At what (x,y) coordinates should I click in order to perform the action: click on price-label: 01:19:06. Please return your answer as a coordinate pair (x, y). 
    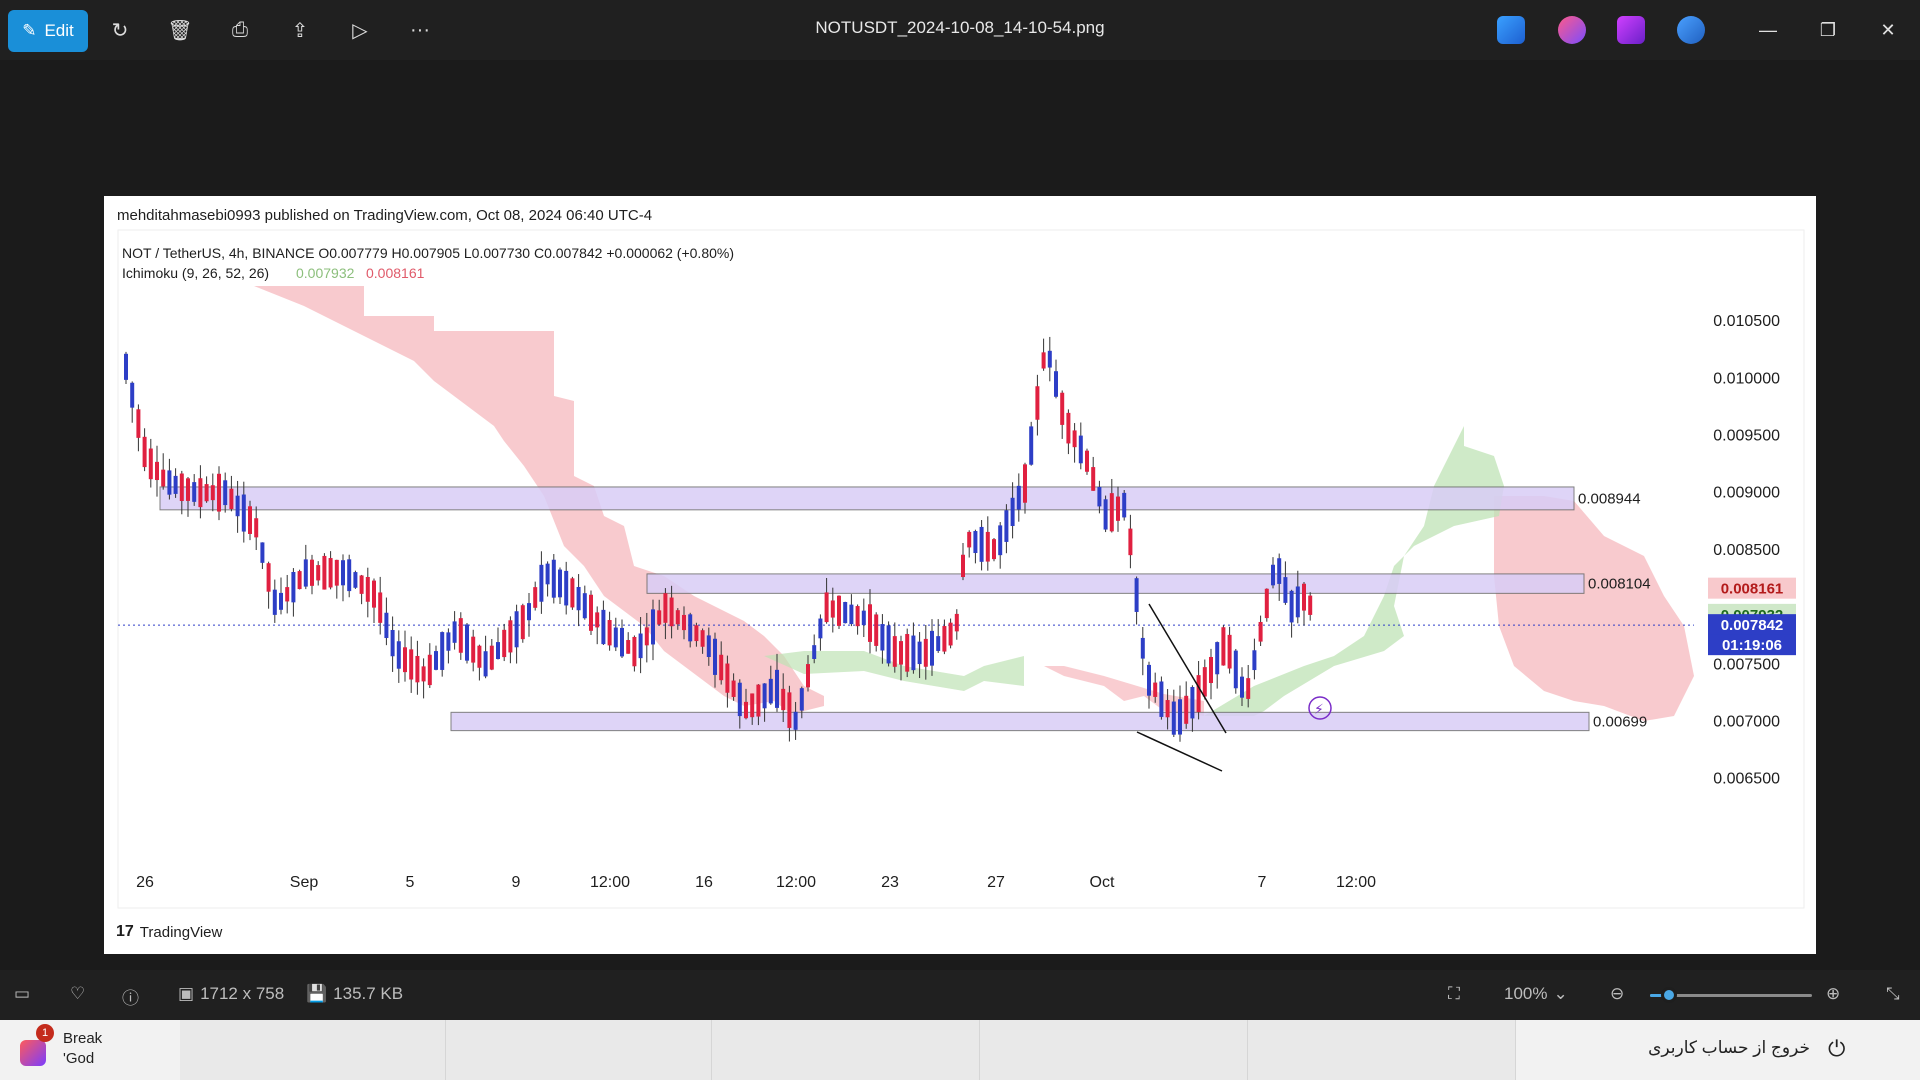
    Looking at the image, I should click on (1752, 645).